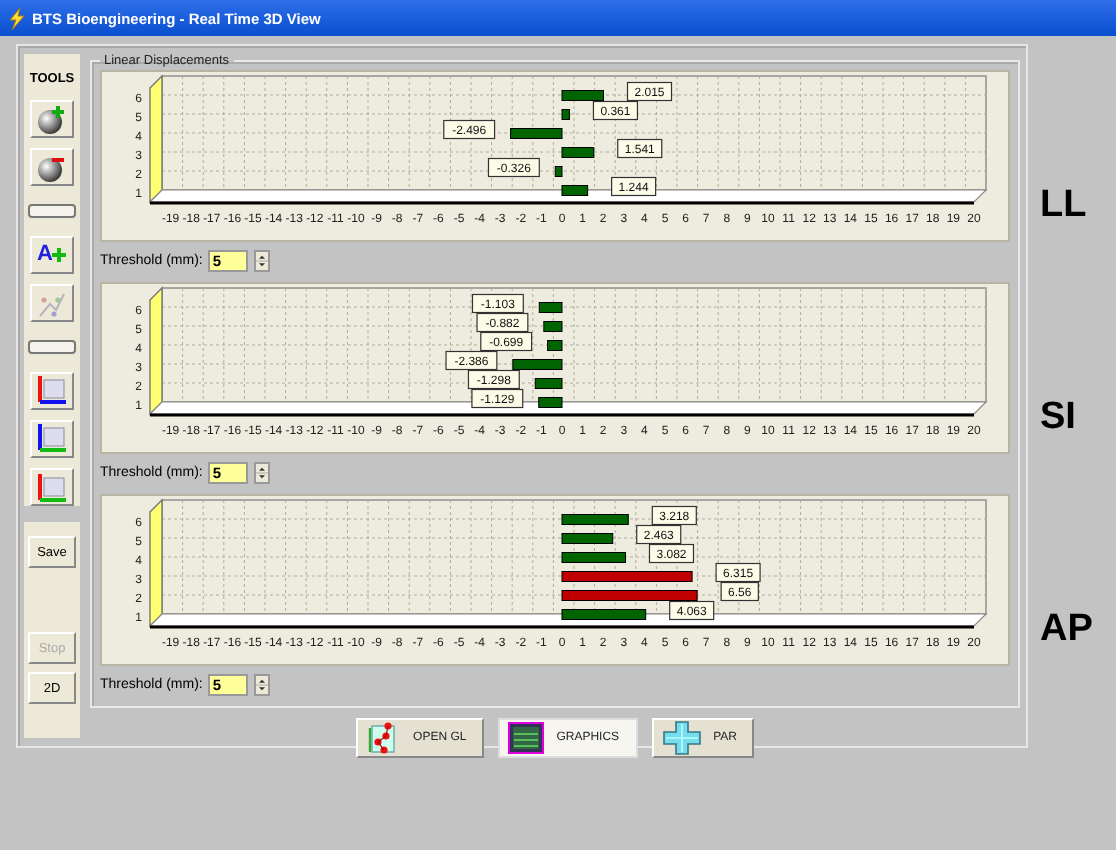 This screenshot has height=850, width=1116. What do you see at coordinates (17, 18) in the screenshot?
I see `app-icon` at bounding box center [17, 18].